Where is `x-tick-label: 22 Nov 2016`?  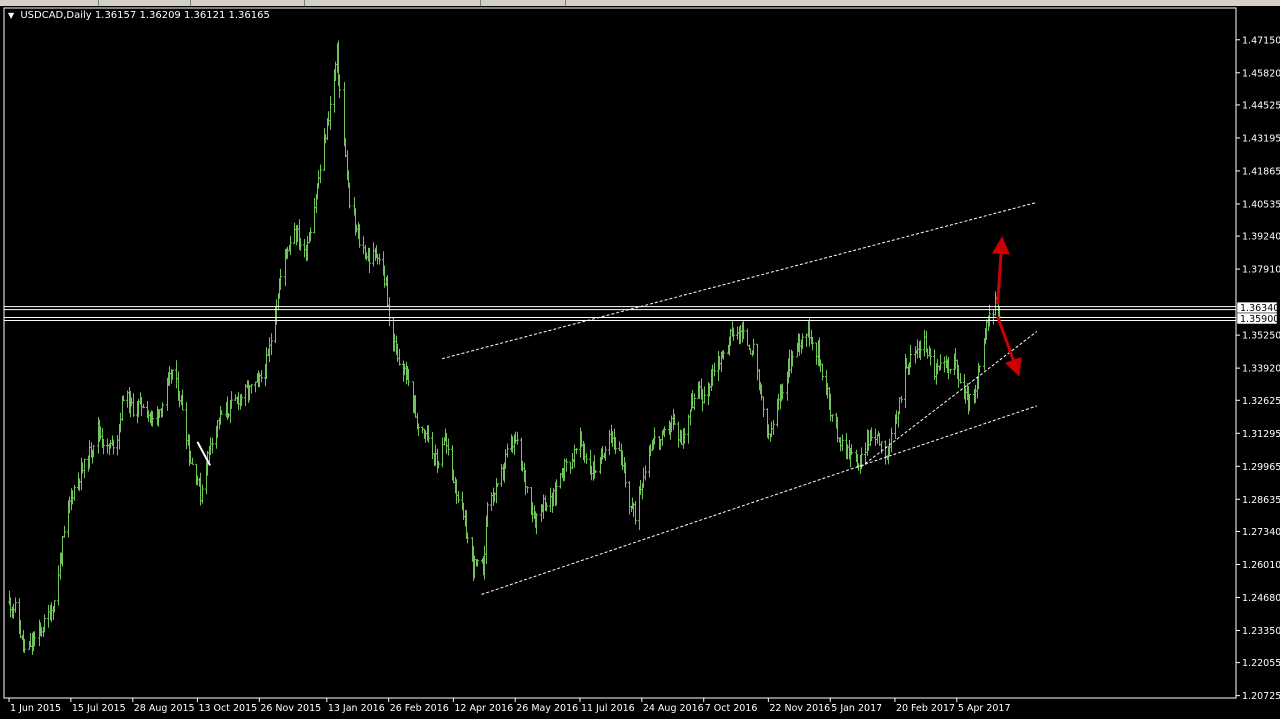 x-tick-label: 22 Nov 2016 is located at coordinates (799, 708).